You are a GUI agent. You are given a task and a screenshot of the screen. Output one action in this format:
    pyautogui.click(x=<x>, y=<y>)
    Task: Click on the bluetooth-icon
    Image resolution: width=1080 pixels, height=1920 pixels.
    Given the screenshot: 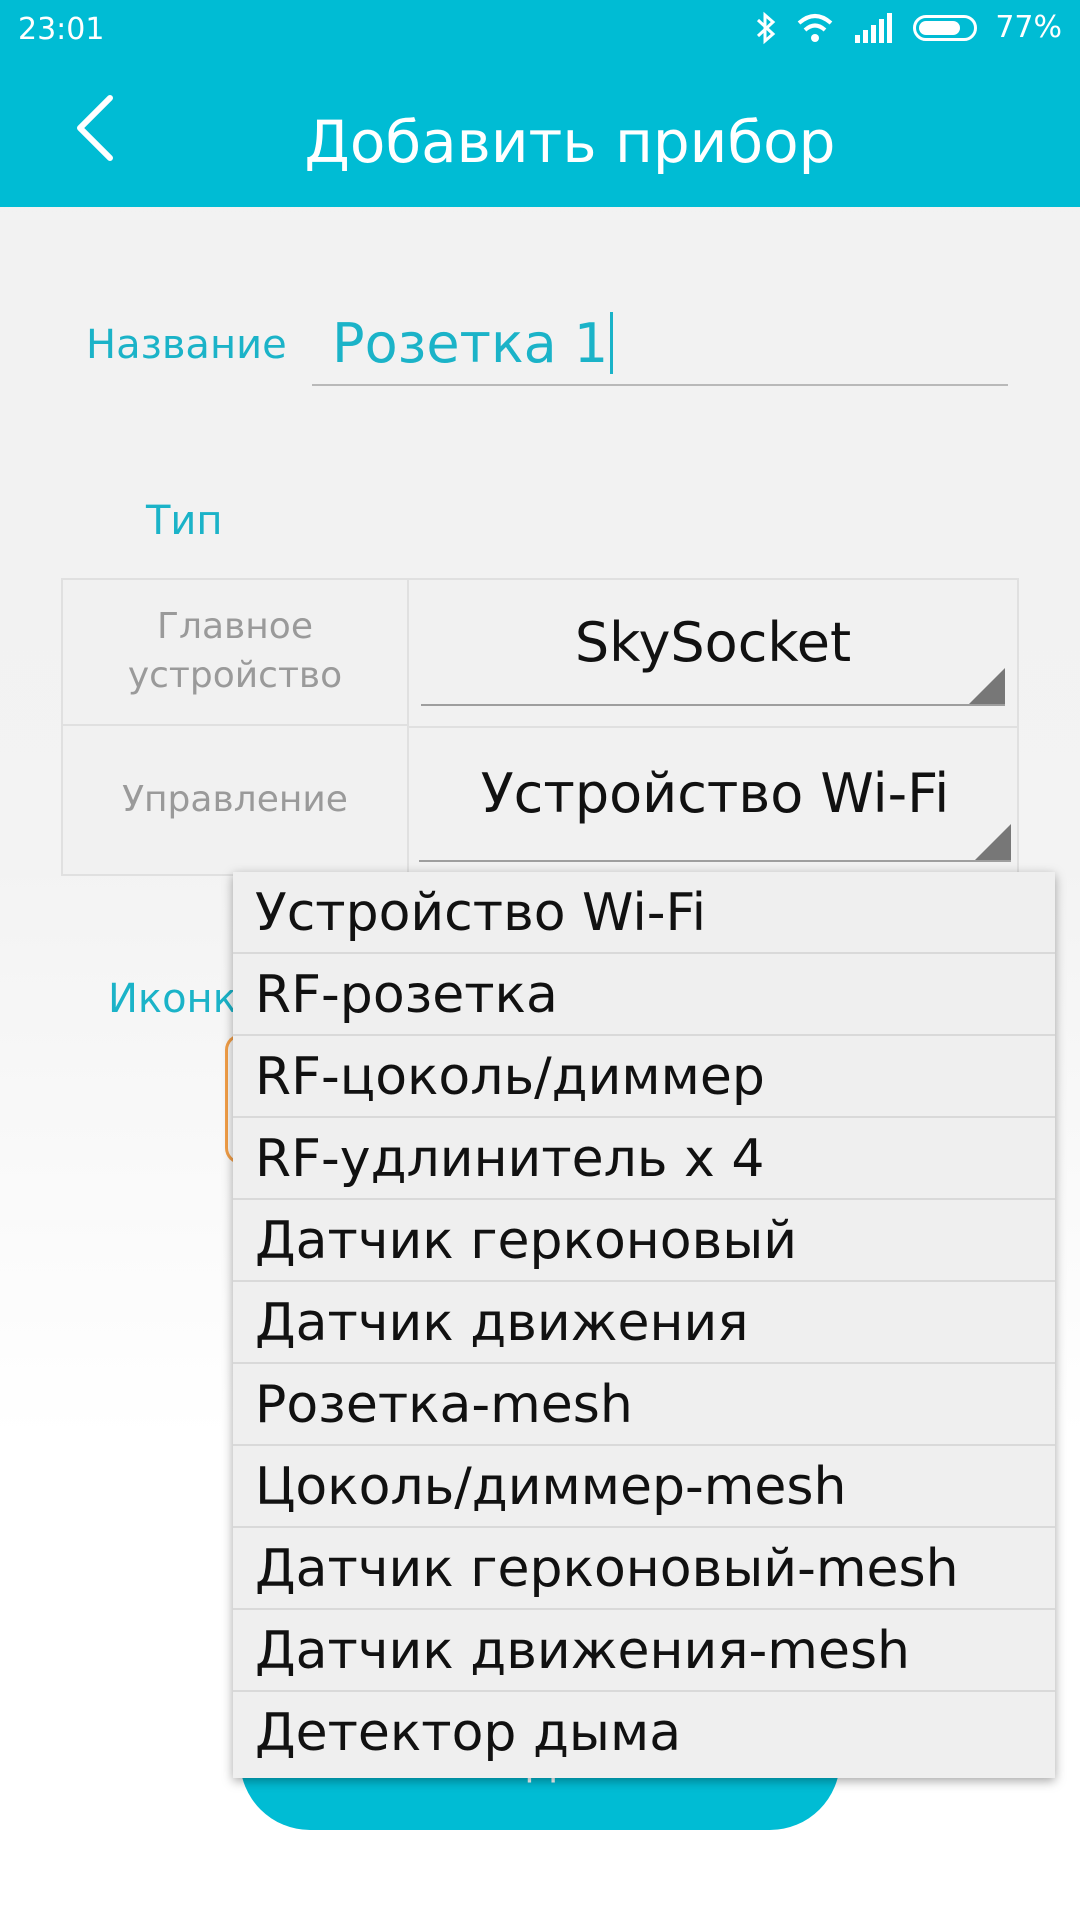 What is the action you would take?
    pyautogui.click(x=766, y=27)
    